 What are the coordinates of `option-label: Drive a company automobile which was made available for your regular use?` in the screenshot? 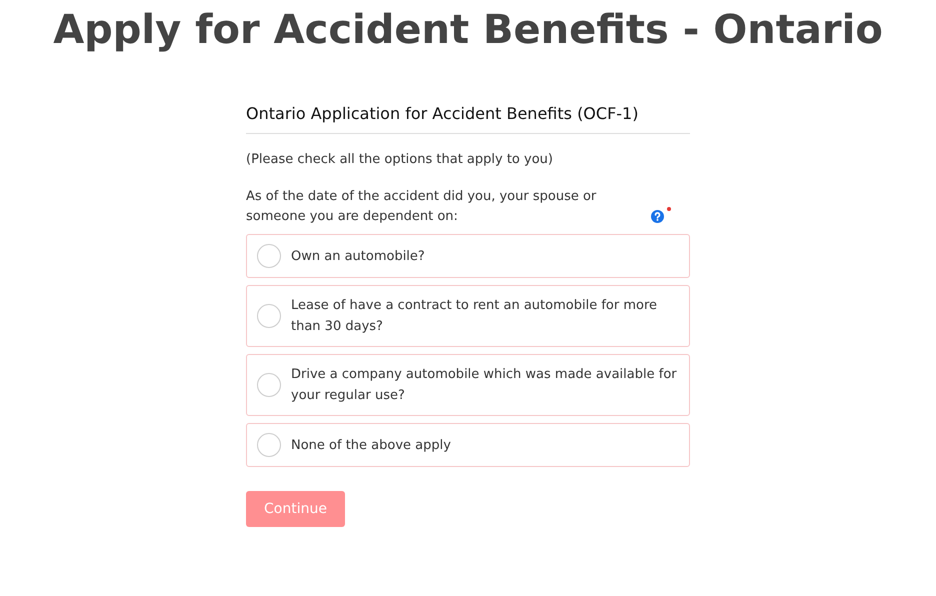 It's located at (484, 385).